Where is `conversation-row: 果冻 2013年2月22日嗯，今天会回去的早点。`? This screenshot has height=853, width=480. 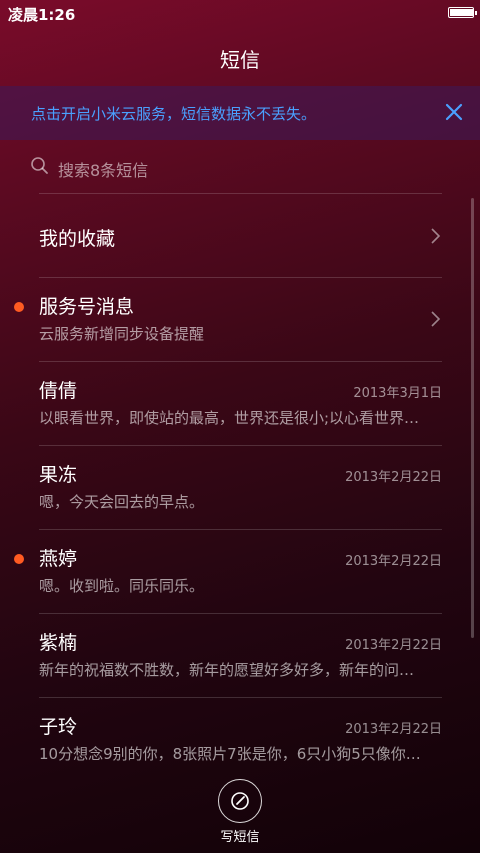 conversation-row: 果冻 2013年2月22日嗯，今天会回去的早点。 is located at coordinates (240, 487).